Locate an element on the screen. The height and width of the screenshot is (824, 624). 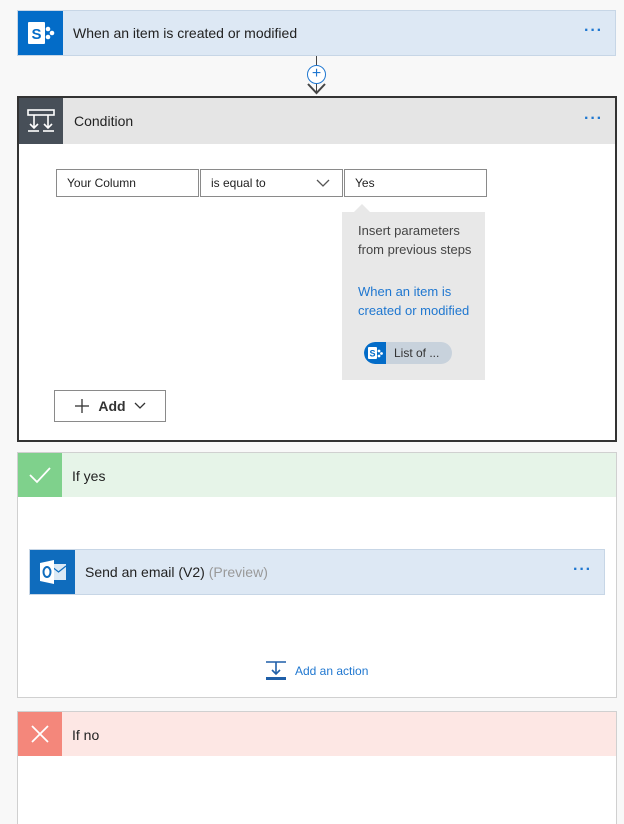
if-no-title: If no is located at coordinates (86, 735).